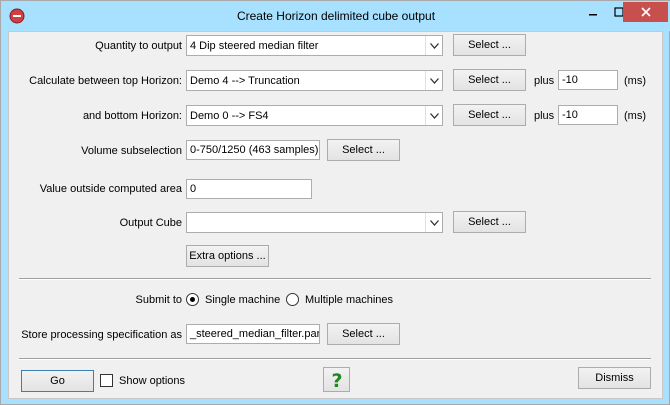  I want to click on bottom-horizon-label: and bottom Horizon:, so click(132, 116).